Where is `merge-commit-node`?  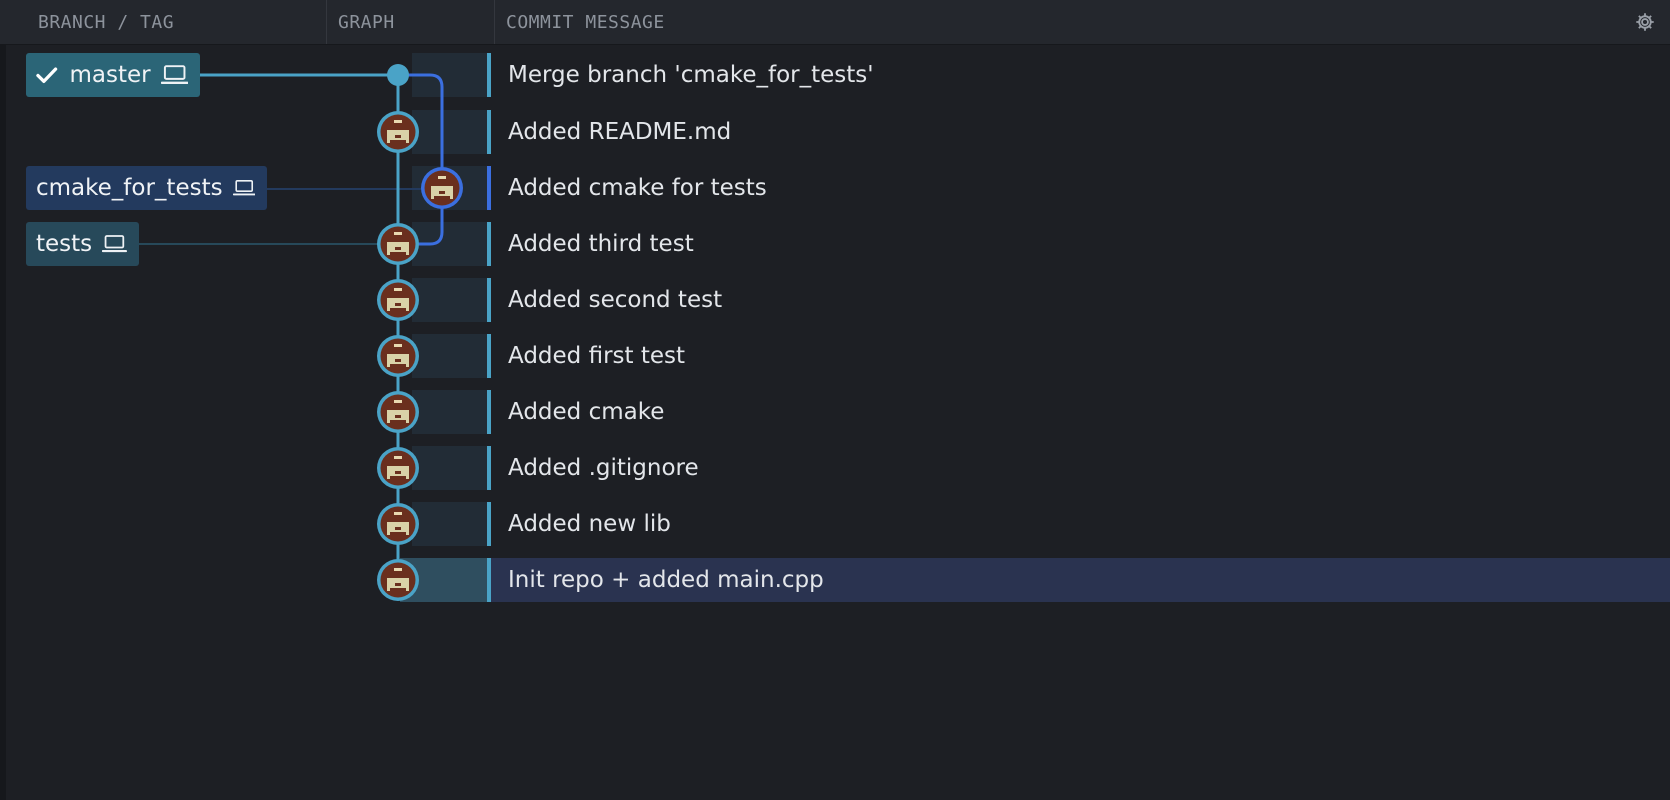 merge-commit-node is located at coordinates (398, 75).